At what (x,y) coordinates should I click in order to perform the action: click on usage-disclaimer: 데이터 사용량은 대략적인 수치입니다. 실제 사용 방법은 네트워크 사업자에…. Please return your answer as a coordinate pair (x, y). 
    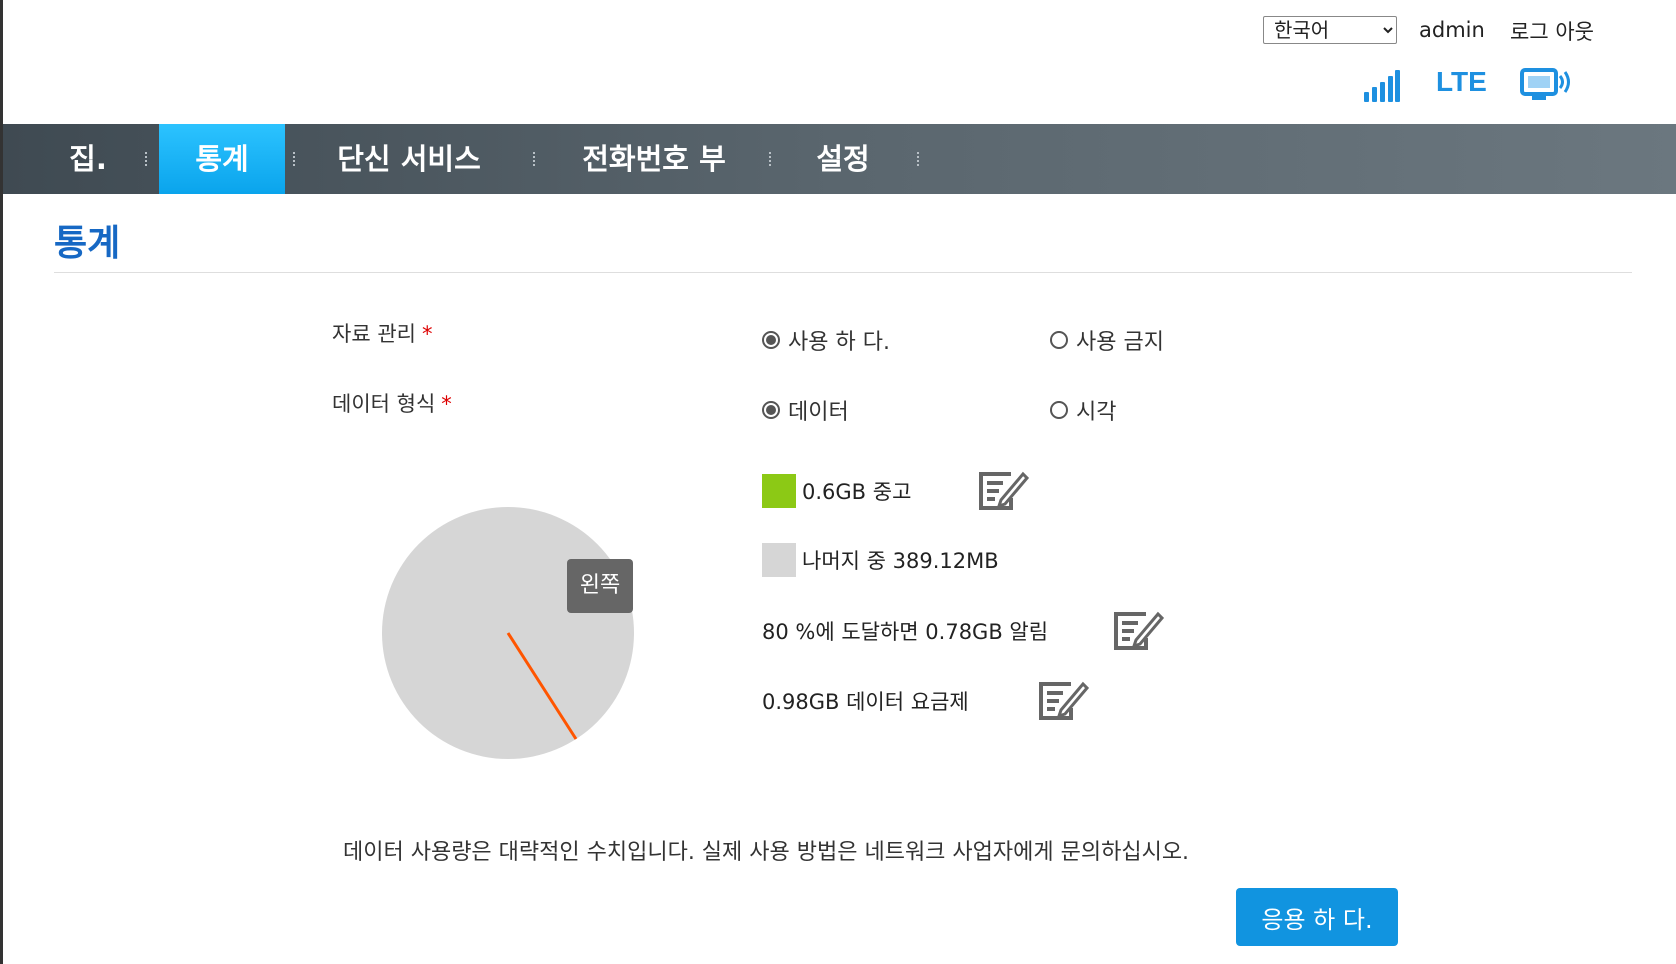
    Looking at the image, I should click on (766, 852).